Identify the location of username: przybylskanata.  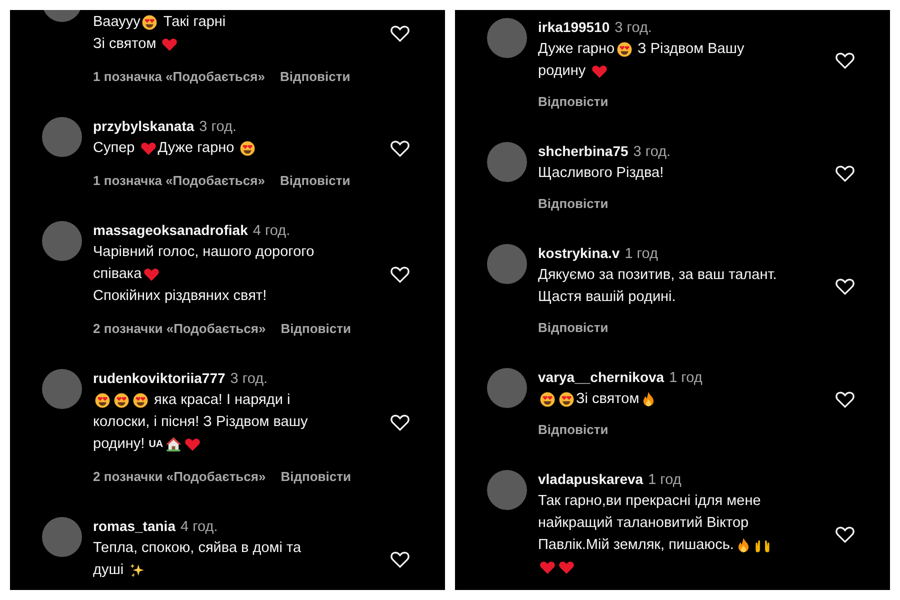
(143, 126).